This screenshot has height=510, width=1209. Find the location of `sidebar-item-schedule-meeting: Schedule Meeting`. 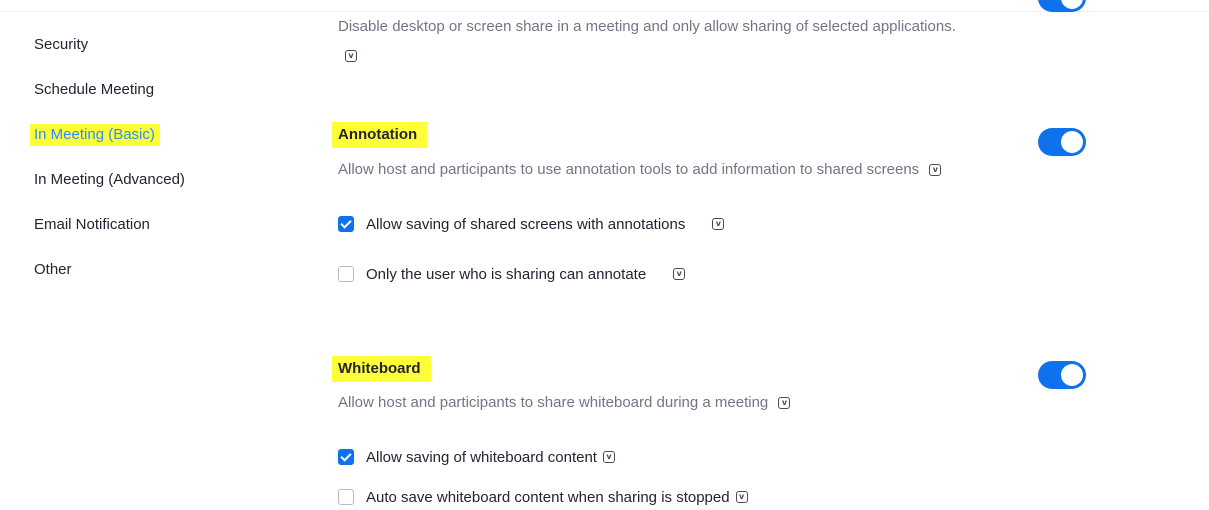

sidebar-item-schedule-meeting: Schedule Meeting is located at coordinates (94, 90).